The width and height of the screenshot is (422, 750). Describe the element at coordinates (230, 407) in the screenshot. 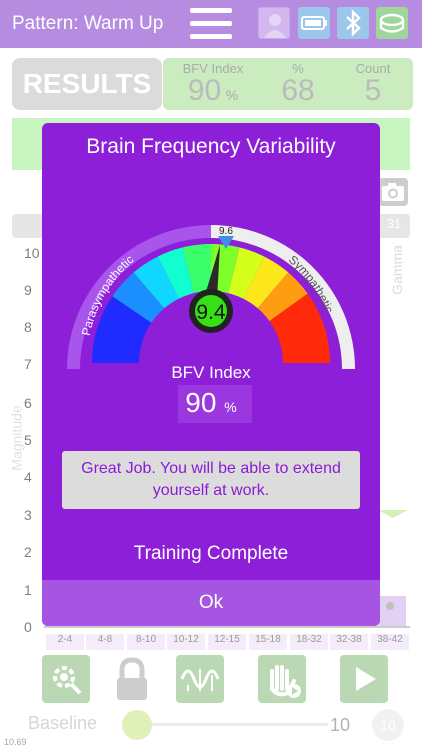

I see `bfv-unit: %` at that location.